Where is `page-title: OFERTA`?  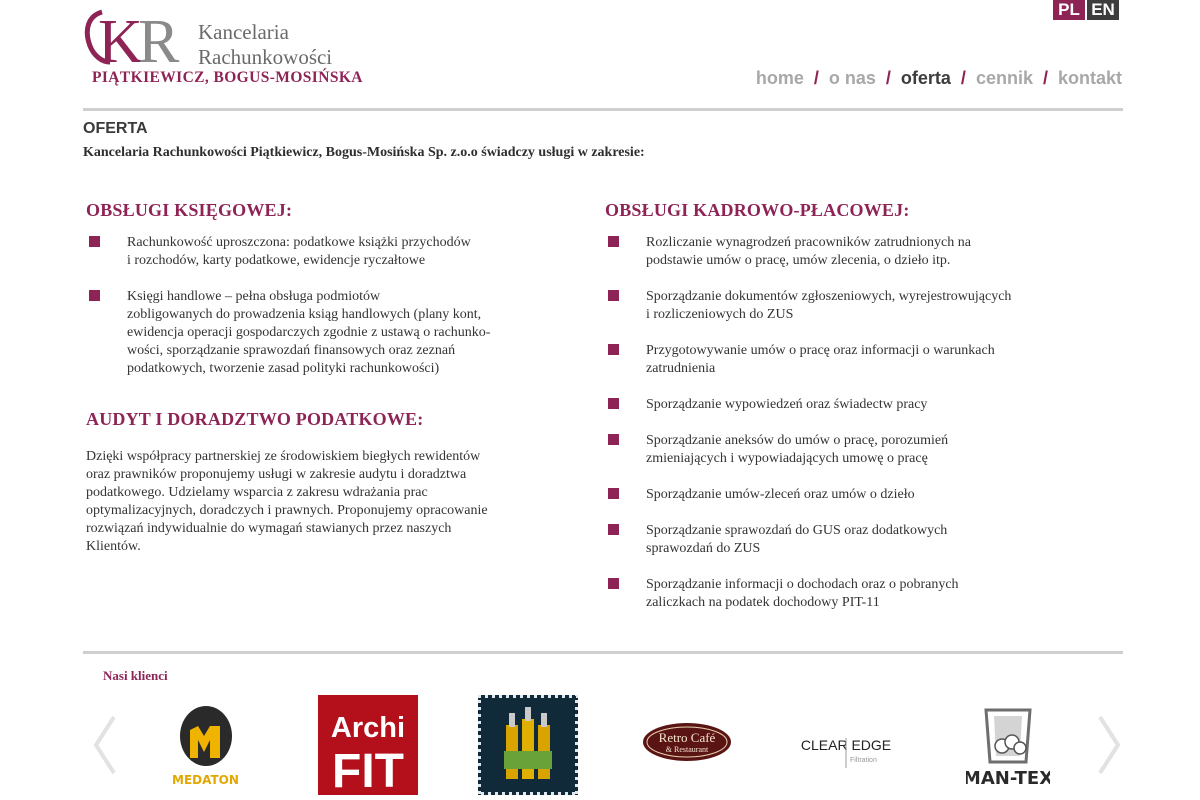
page-title: OFERTA is located at coordinates (115, 128).